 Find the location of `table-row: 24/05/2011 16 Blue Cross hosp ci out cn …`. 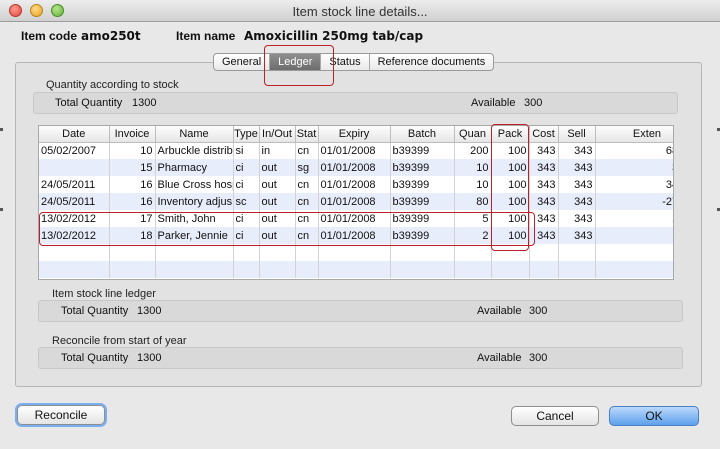

table-row: 24/05/2011 16 Blue Cross hosp ci out cn … is located at coordinates (356, 184).